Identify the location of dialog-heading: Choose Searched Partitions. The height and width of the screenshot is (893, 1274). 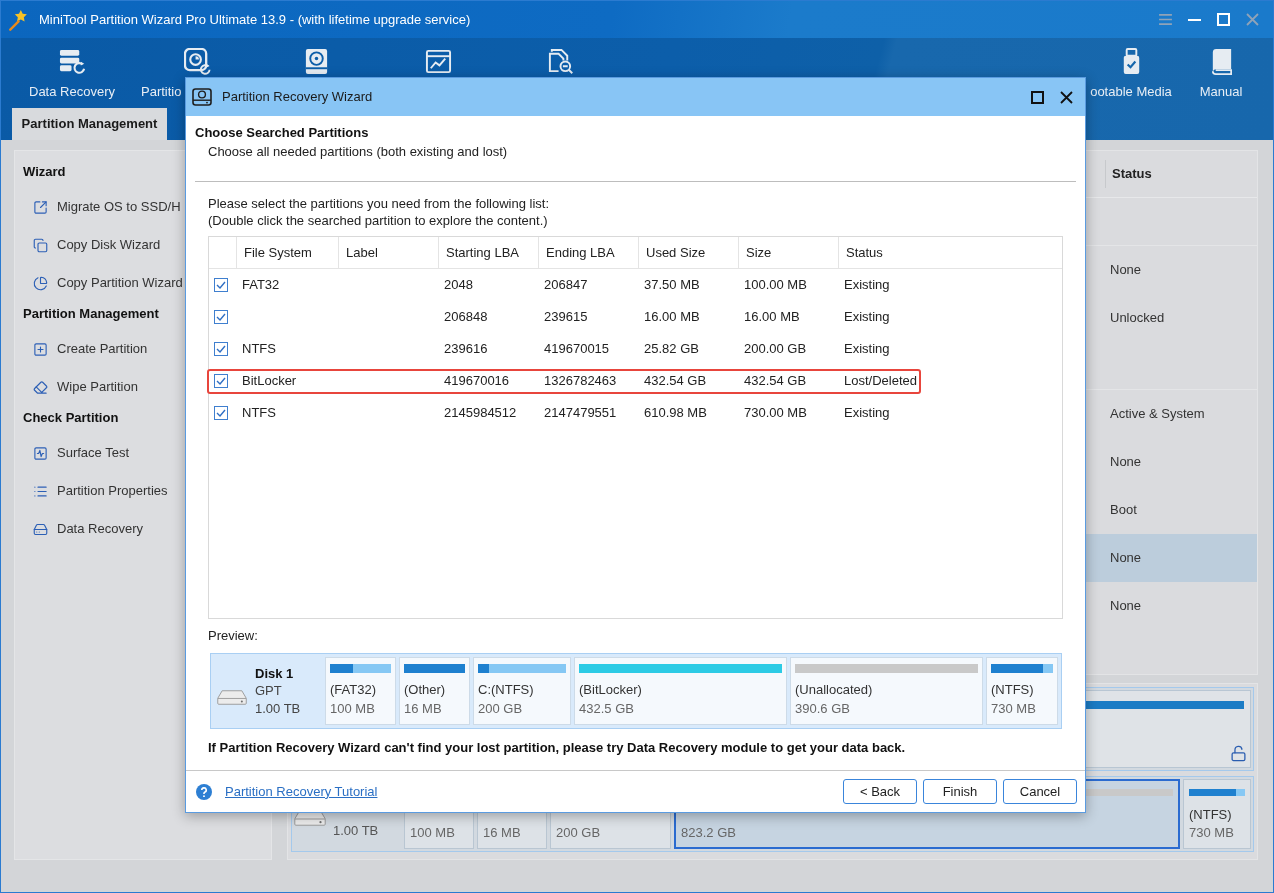
(282, 133).